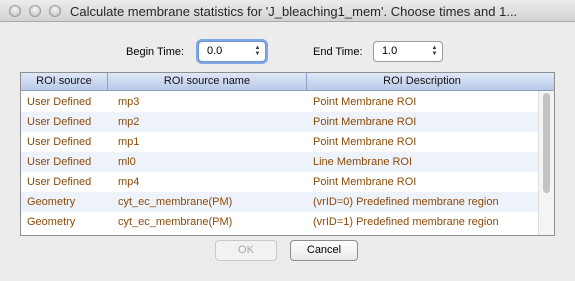  Describe the element at coordinates (207, 82) in the screenshot. I see `column-header: ROI source name` at that location.